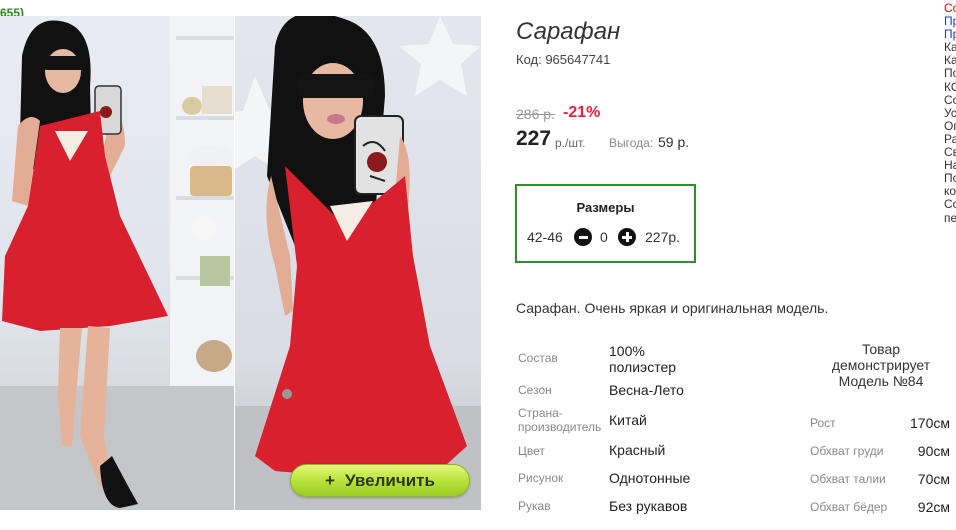 This screenshot has width=956, height=530. Describe the element at coordinates (881, 365) in the screenshot. I see `model-caption: Товар демонстрирует Модель №84` at that location.